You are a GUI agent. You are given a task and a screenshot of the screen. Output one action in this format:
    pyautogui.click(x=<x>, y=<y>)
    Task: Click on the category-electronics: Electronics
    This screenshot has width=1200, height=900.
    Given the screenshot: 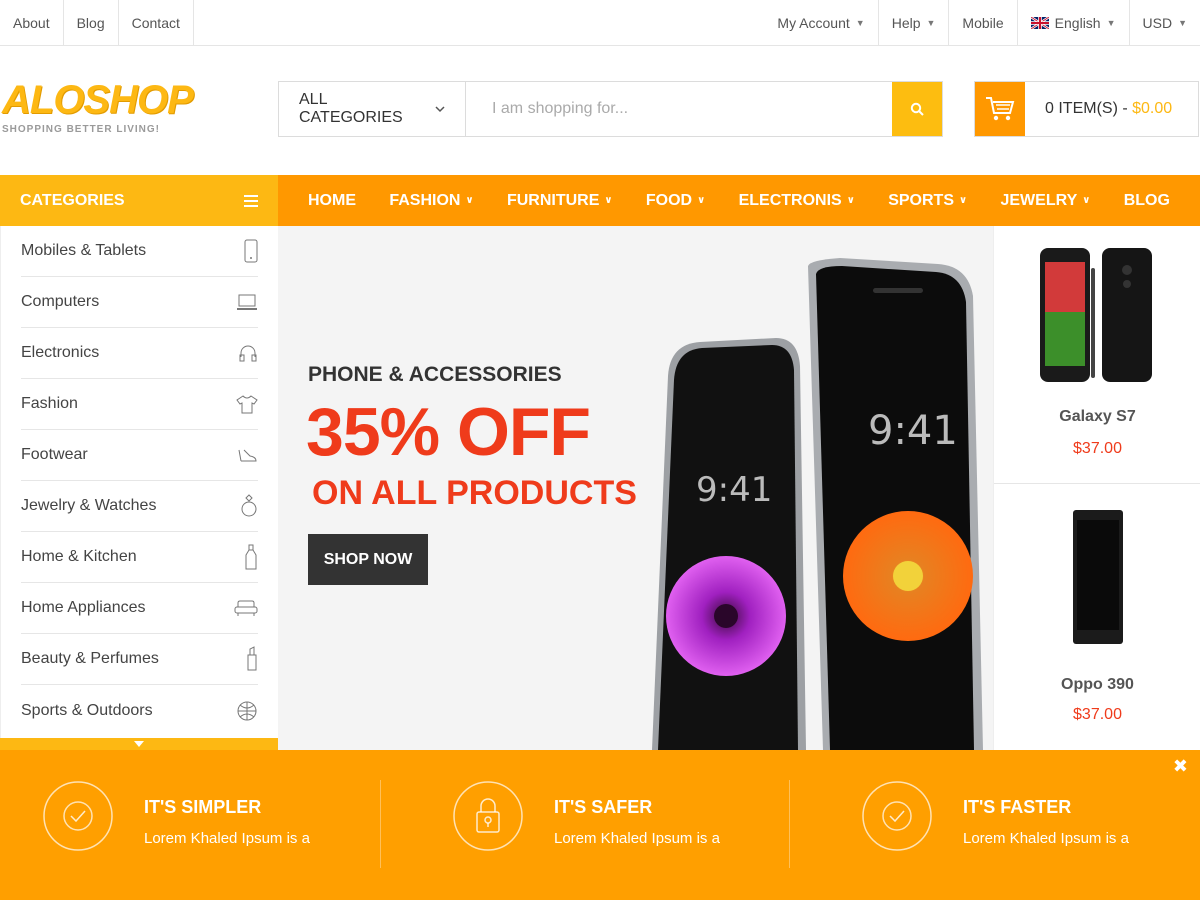 What is the action you would take?
    pyautogui.click(x=139, y=353)
    